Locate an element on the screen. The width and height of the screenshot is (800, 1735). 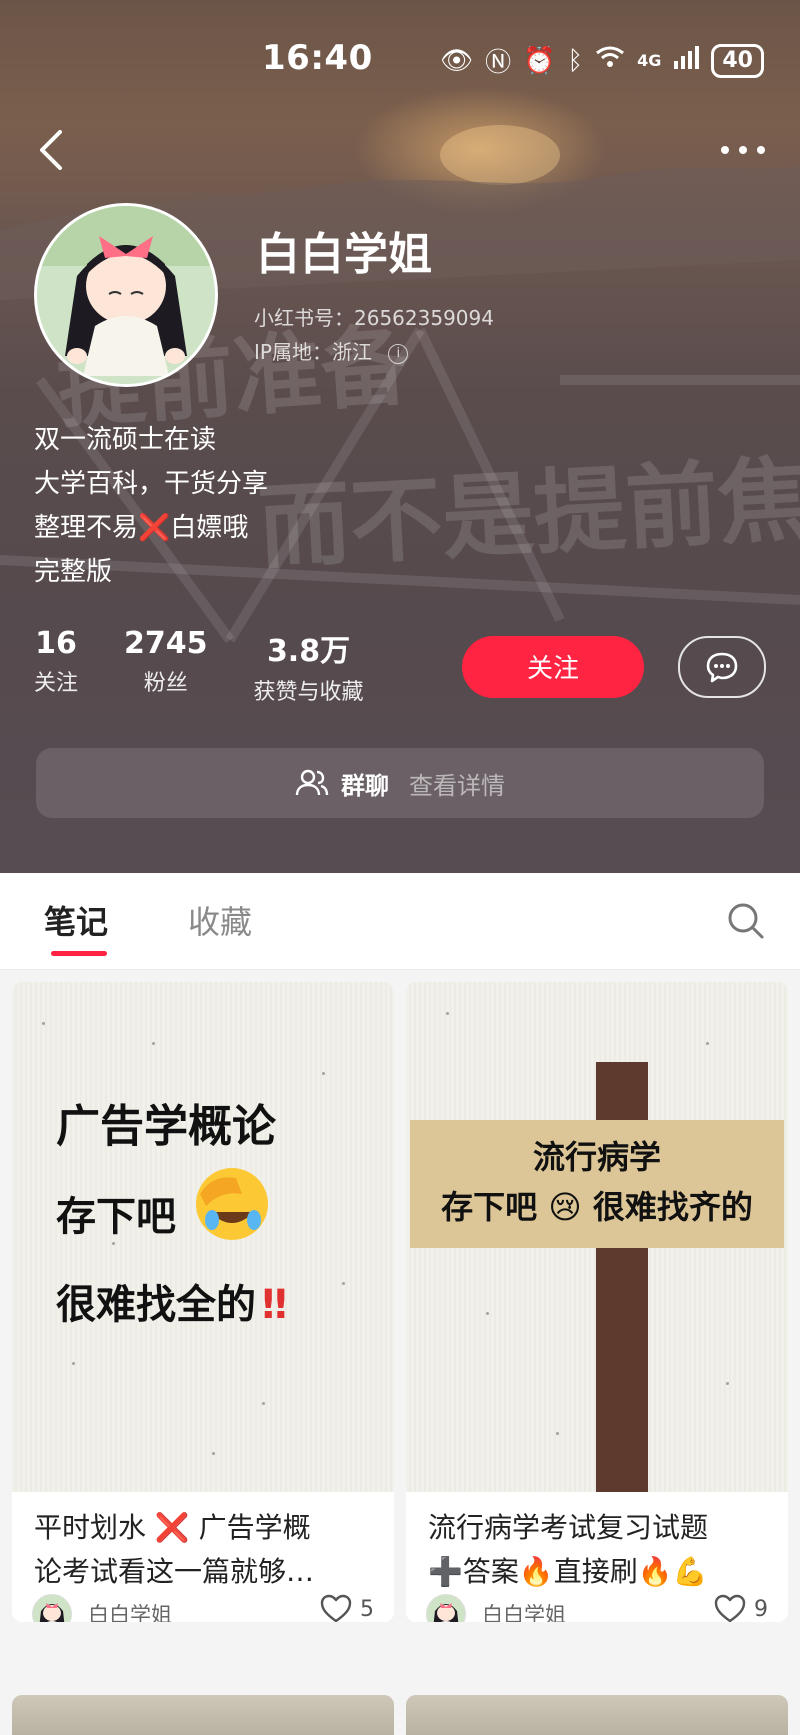
wifi-icon is located at coordinates (610, 60).